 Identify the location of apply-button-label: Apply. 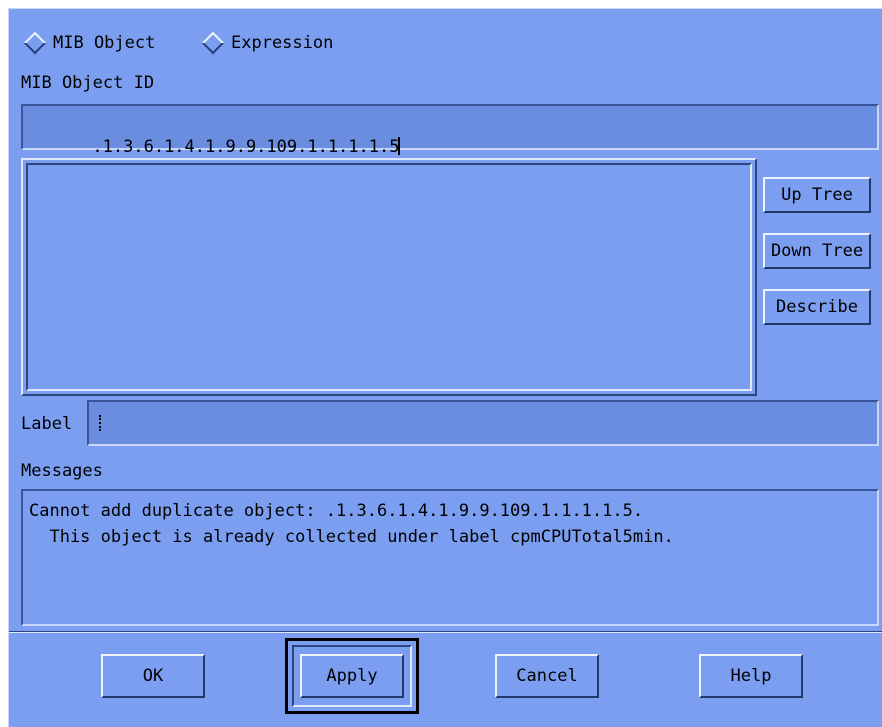
(352, 676).